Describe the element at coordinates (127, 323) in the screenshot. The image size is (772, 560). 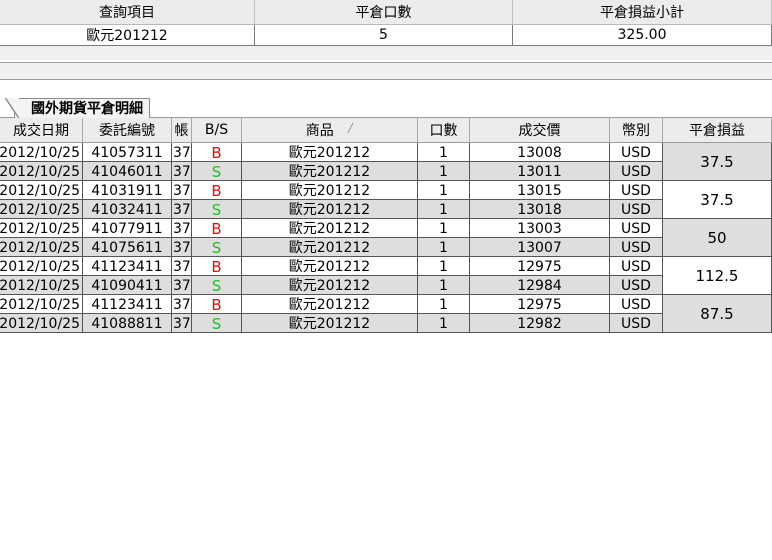
I see `order-no-cell: 41088811` at that location.